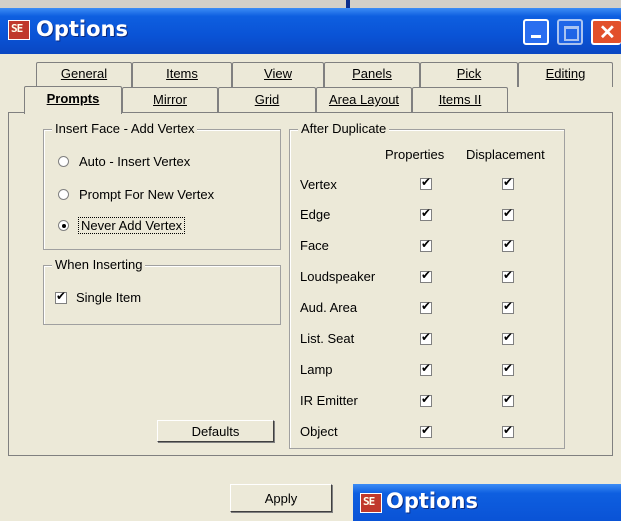  I want to click on displacement-checkbox-lamp, so click(508, 368).